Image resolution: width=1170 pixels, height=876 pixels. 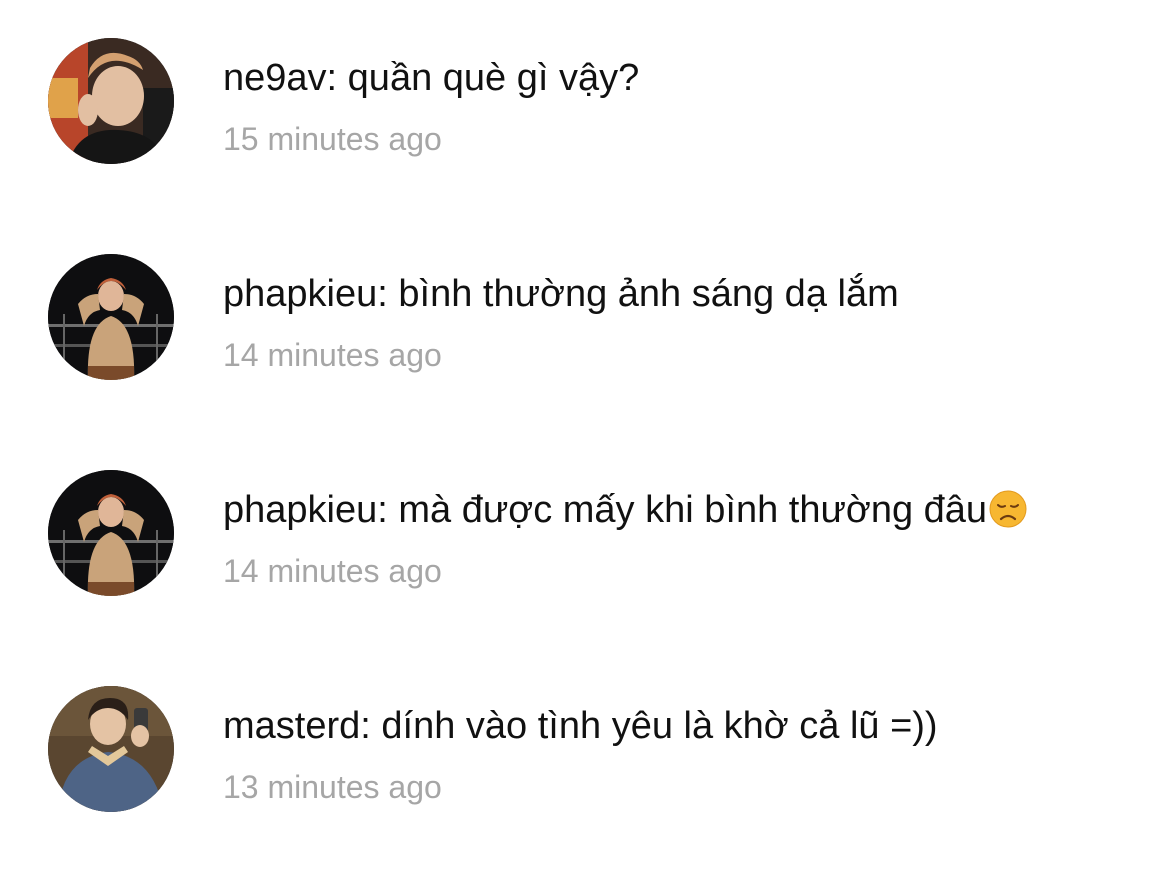 What do you see at coordinates (332, 787) in the screenshot?
I see `comment-timestamp: 13 minutes ago` at bounding box center [332, 787].